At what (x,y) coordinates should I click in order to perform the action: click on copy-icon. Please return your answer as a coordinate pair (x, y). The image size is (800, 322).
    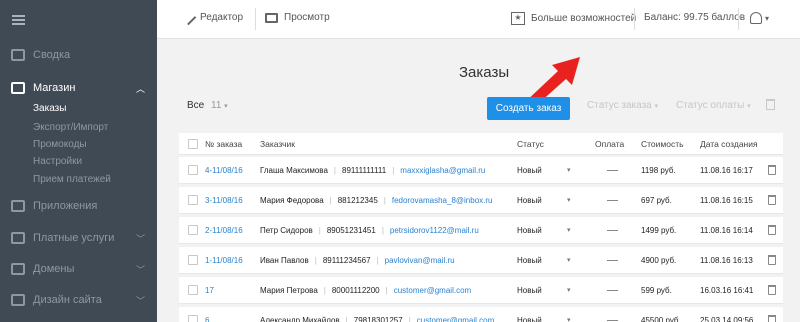
    Looking at the image, I should click on (18, 55).